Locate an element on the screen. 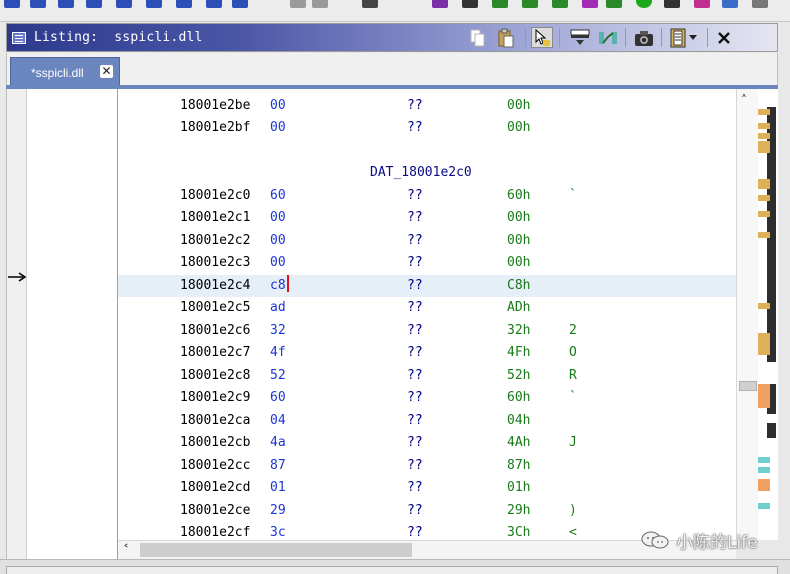 This screenshot has width=790, height=574. listing-row: 18001e2c0 60 ?? 60h ` is located at coordinates (427, 196).